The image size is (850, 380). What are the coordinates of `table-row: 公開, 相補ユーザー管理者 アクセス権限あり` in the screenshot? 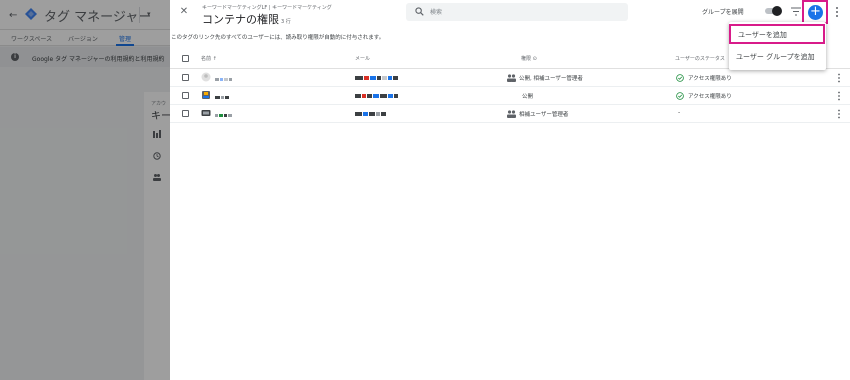 It's located at (510, 78).